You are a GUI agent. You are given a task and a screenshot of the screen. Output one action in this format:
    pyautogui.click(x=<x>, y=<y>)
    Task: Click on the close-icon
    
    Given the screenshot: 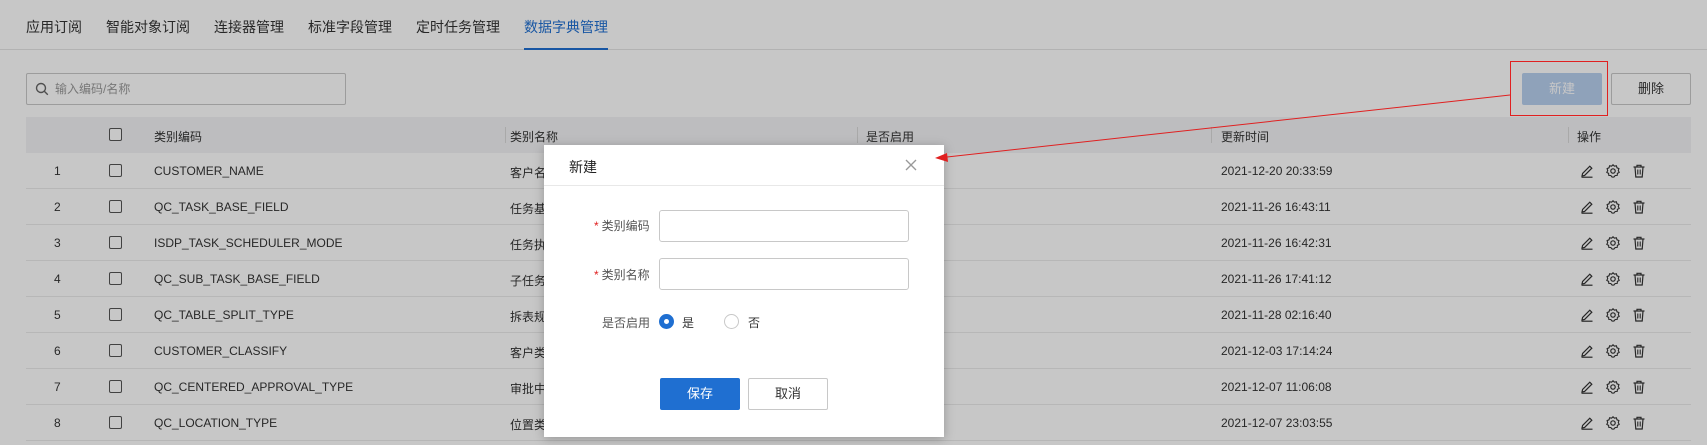 What is the action you would take?
    pyautogui.click(x=911, y=165)
    